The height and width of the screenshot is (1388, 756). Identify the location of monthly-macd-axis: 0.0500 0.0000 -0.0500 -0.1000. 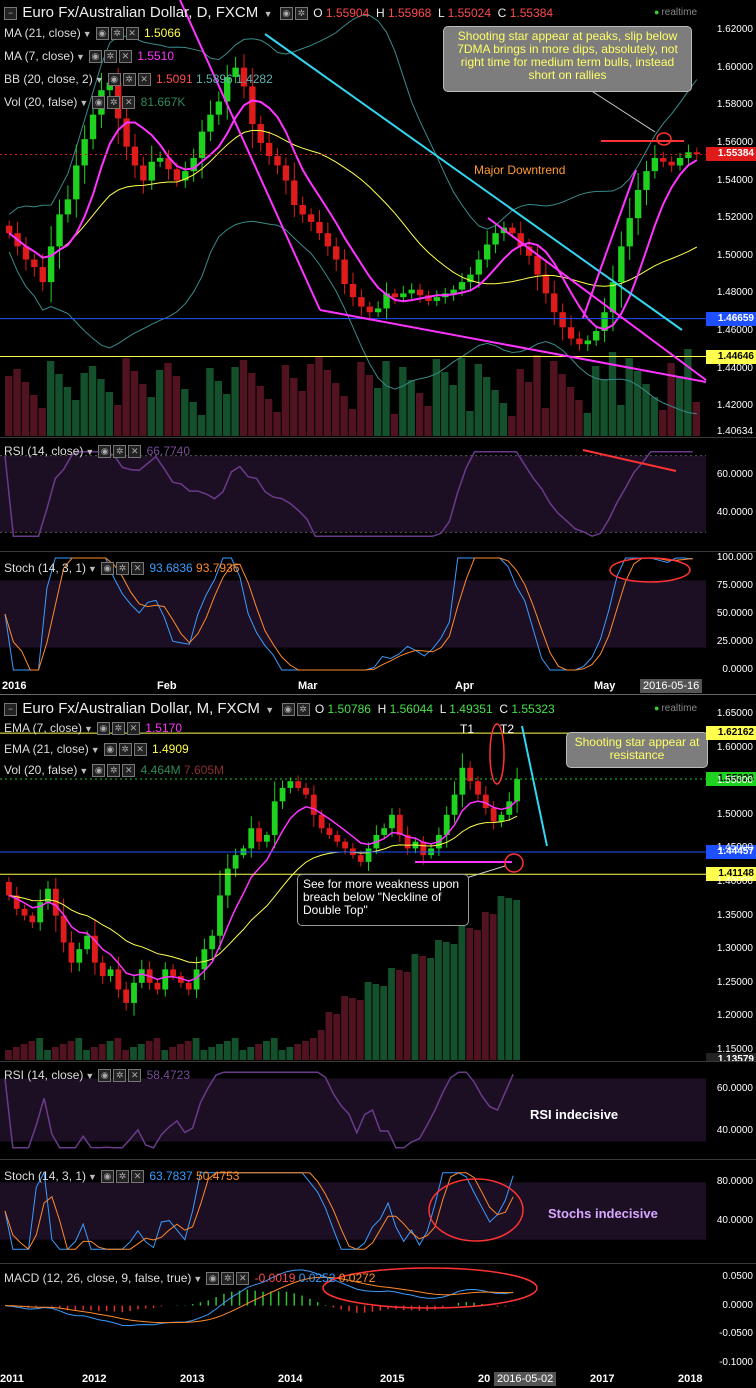
(731, 1317).